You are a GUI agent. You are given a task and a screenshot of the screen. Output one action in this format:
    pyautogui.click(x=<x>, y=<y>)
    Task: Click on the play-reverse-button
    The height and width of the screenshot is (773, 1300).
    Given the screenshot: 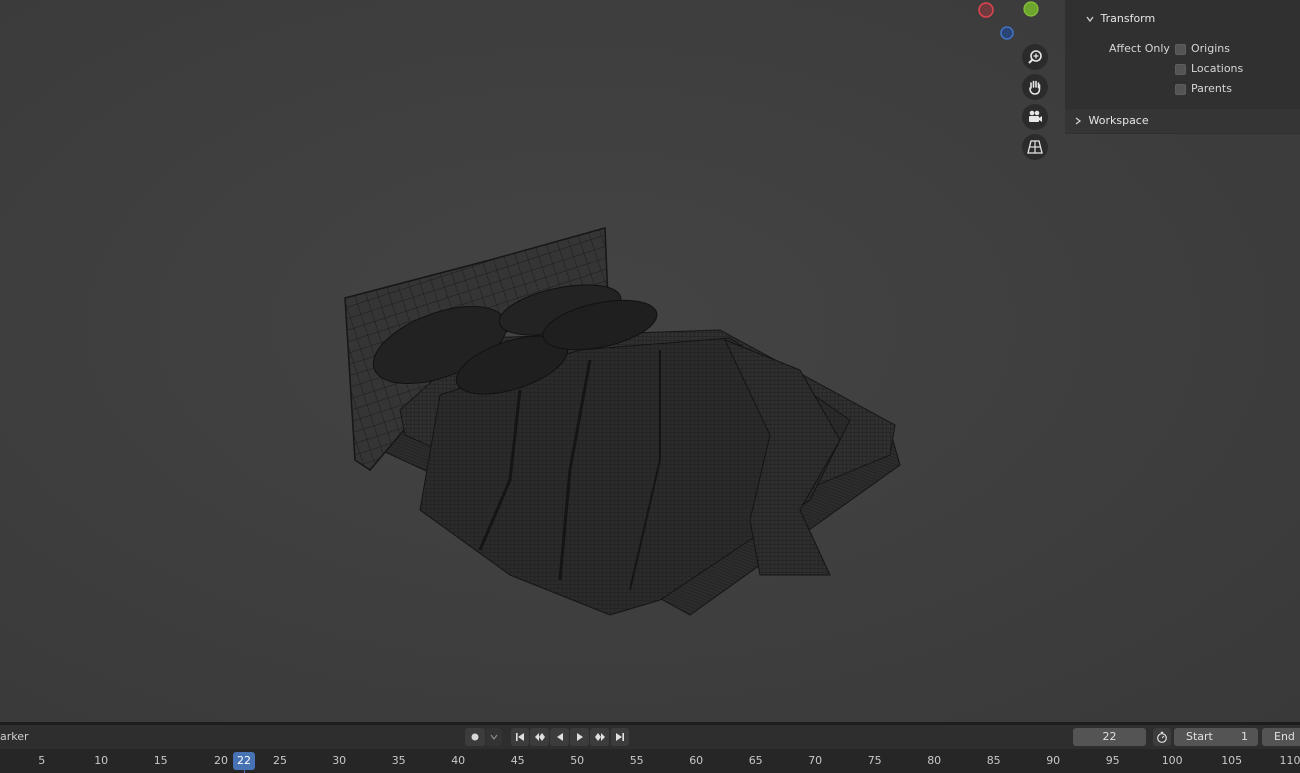 What is the action you would take?
    pyautogui.click(x=559, y=737)
    